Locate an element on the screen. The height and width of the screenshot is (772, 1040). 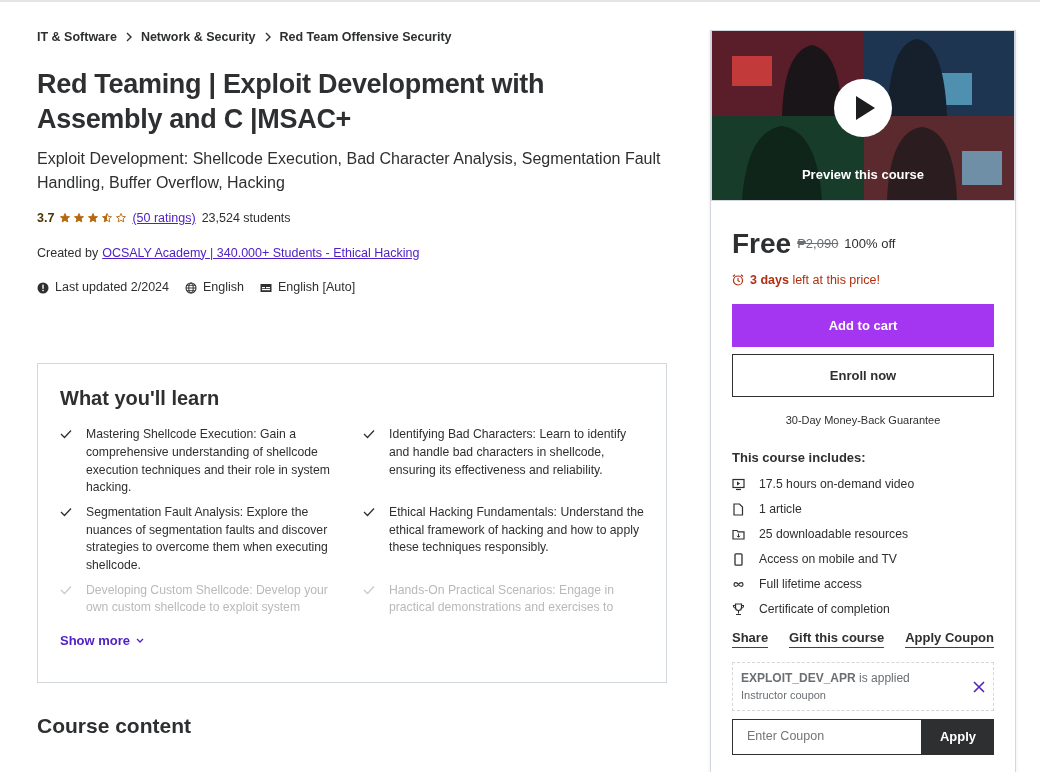
learn-item-text: Mastering Shellcode Execution: Gain a comprehensive understanding of shellcode execution techniques and their role in system hacking. is located at coordinates (208, 461).